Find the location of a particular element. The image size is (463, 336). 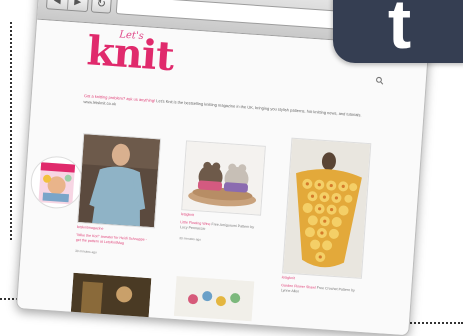

search-icon is located at coordinates (379, 80).